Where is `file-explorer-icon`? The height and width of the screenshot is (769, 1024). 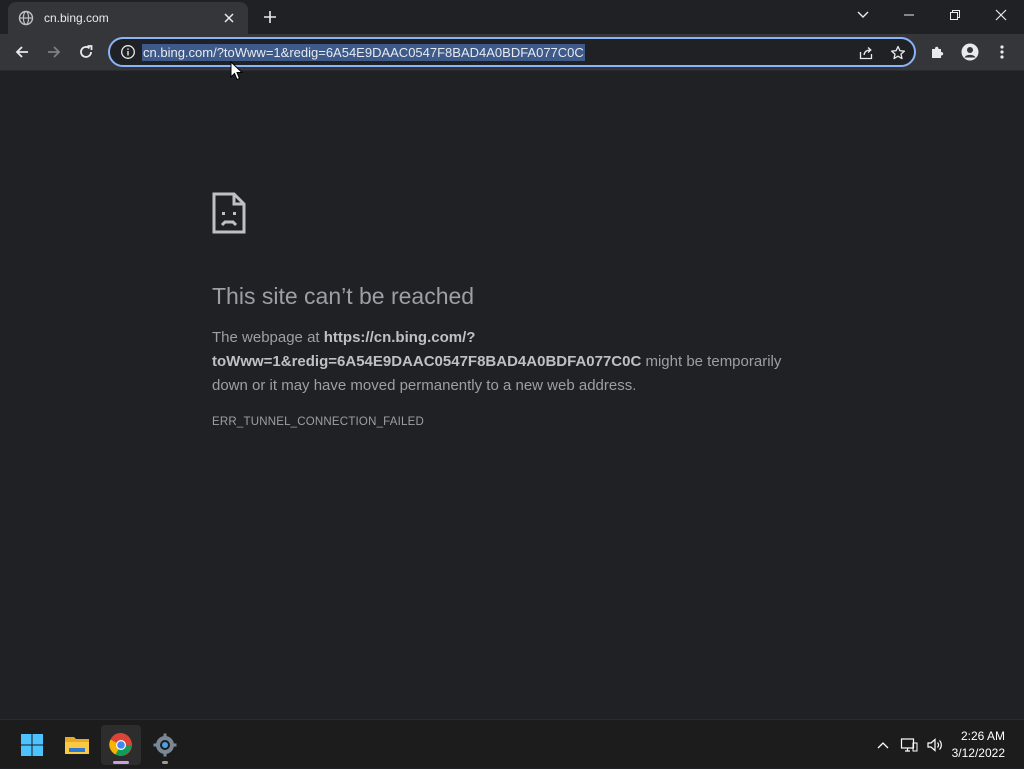 file-explorer-icon is located at coordinates (77, 745).